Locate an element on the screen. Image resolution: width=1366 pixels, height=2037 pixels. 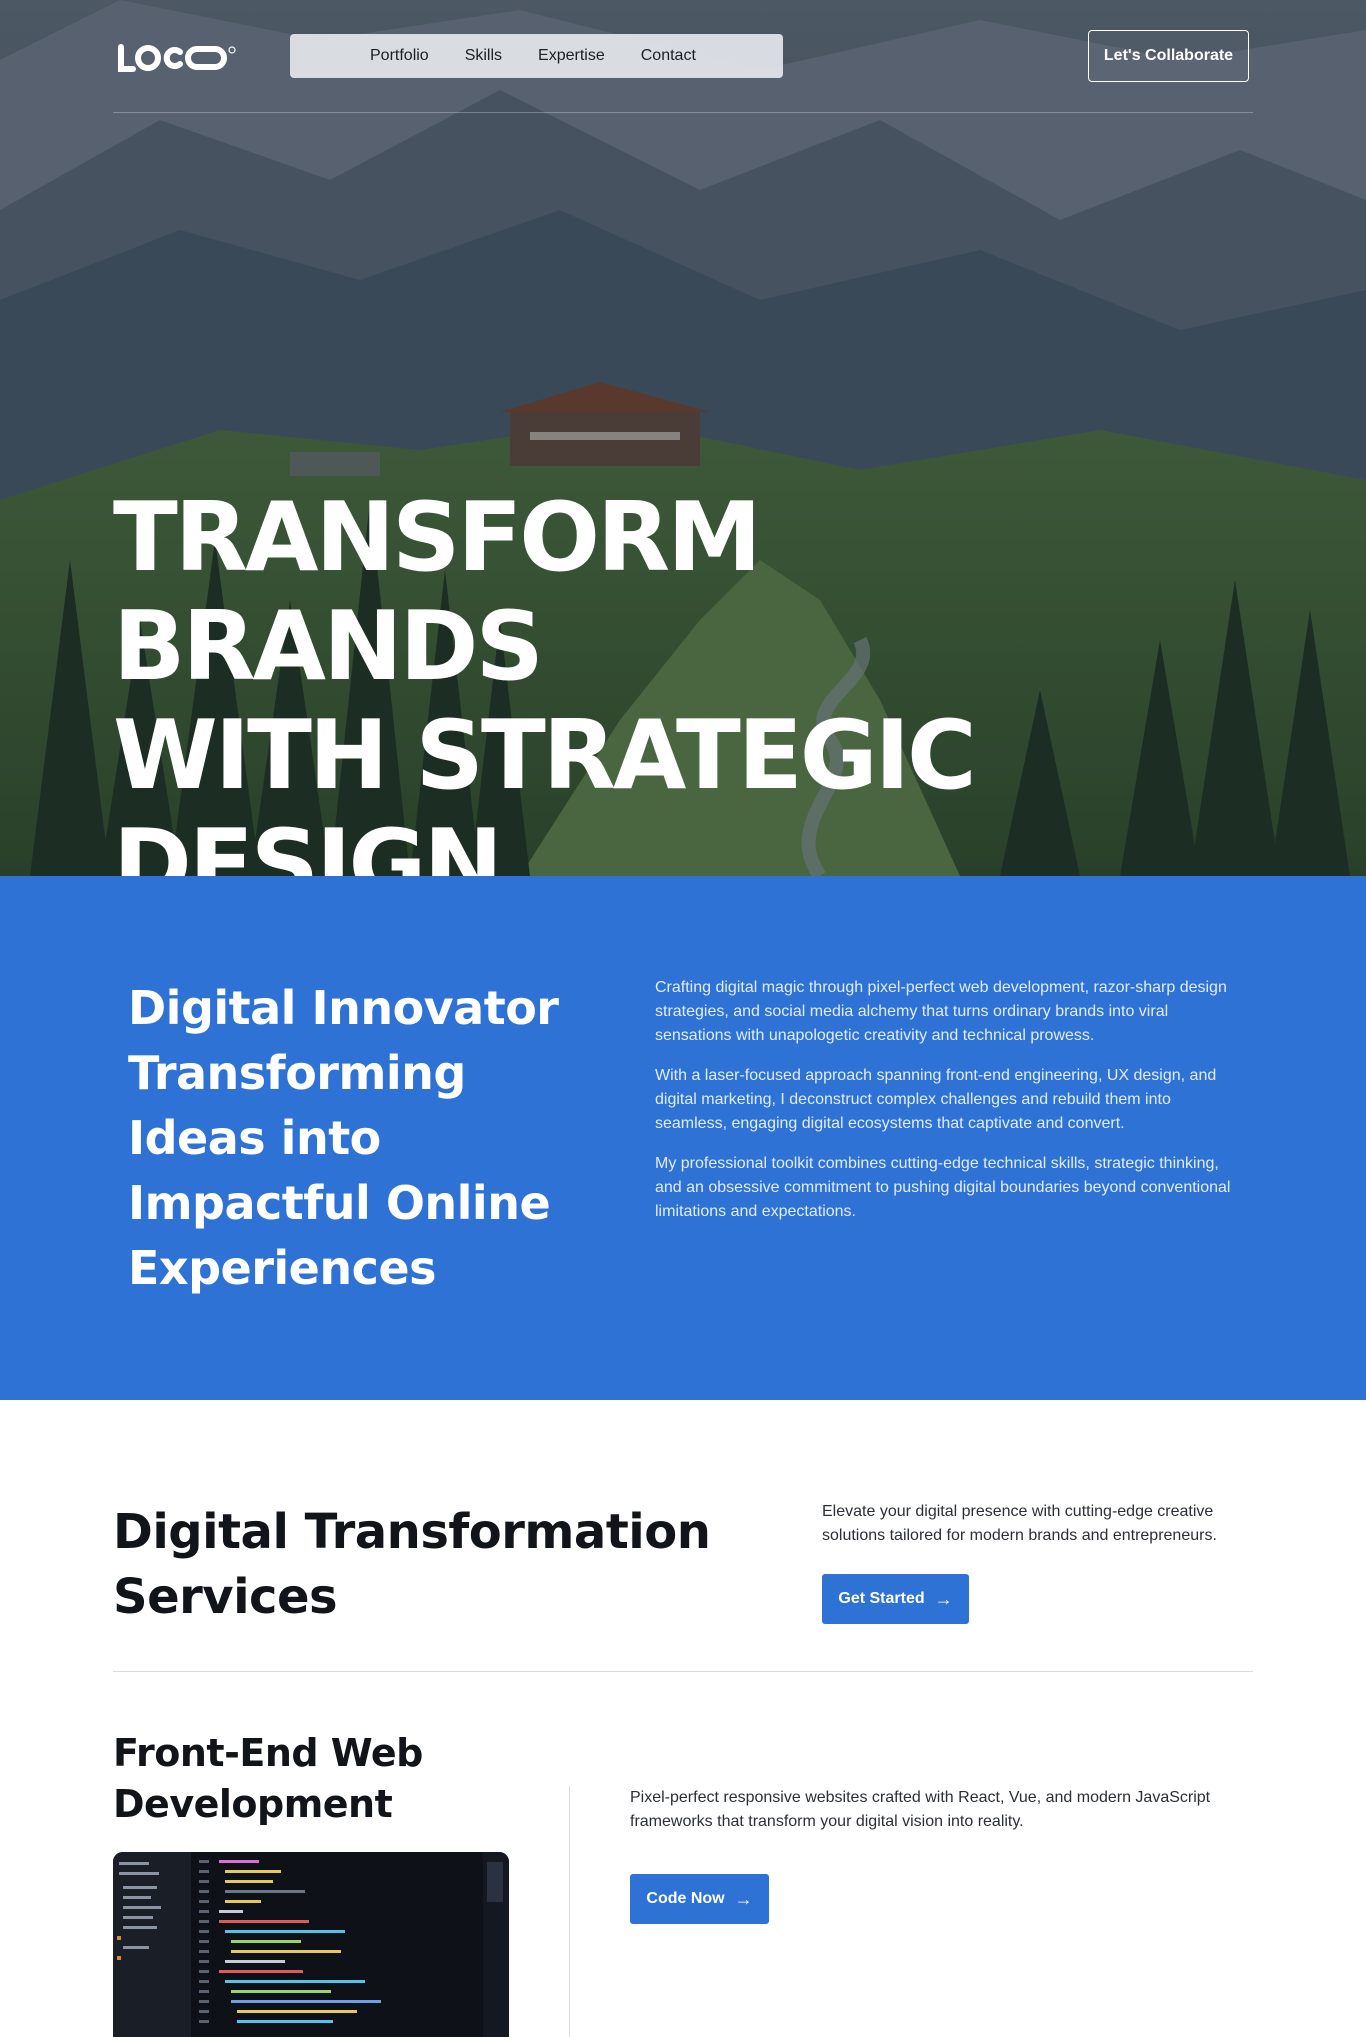
vertical-divider is located at coordinates (569, 1911).